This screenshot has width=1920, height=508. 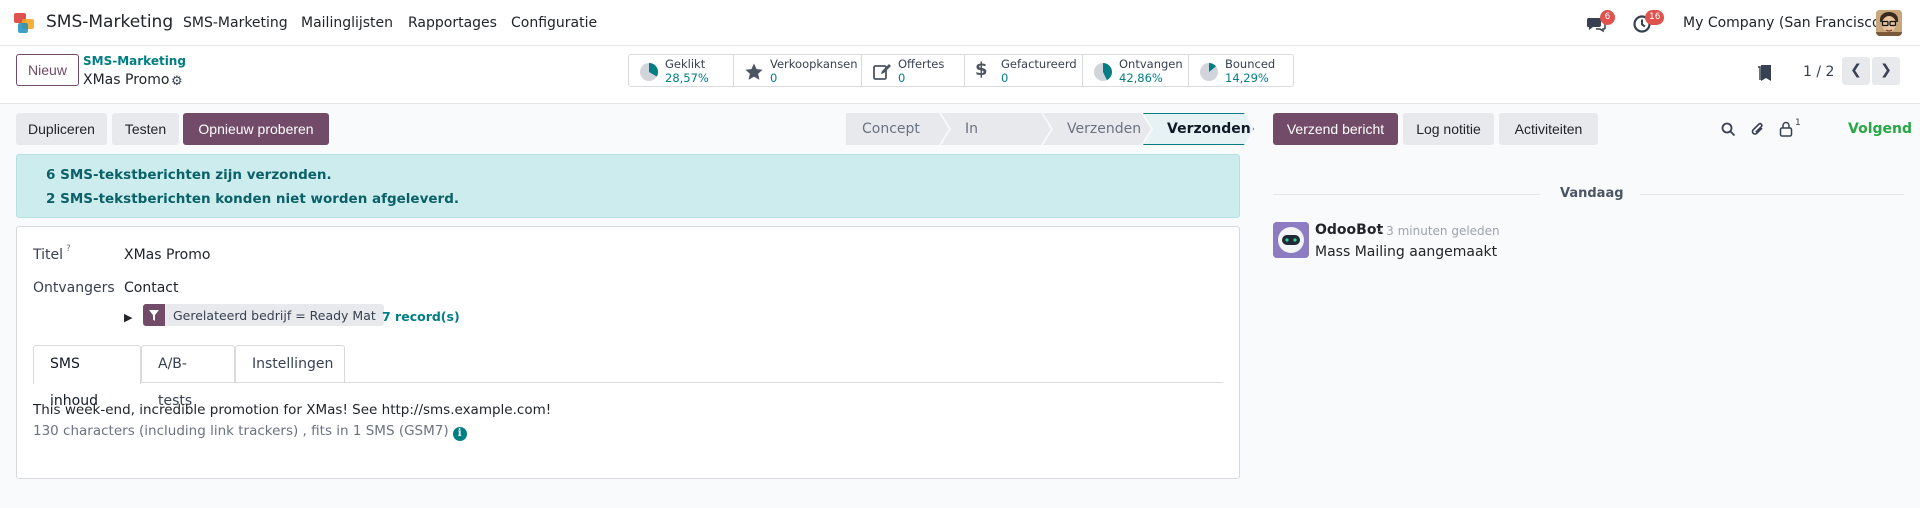 What do you see at coordinates (1097, 129) in the screenshot?
I see `stage-sending: Verzenden` at bounding box center [1097, 129].